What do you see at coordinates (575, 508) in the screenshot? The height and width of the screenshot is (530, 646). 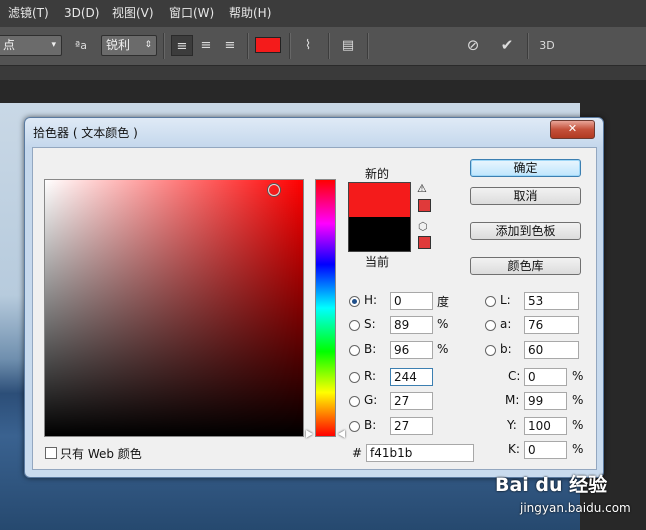 I see `watermark-url: jingyan.baidu.com` at bounding box center [575, 508].